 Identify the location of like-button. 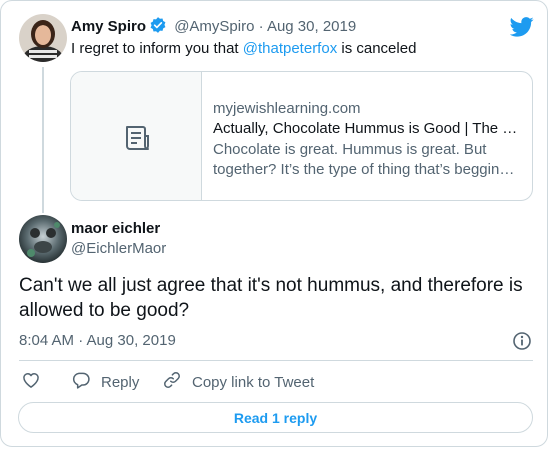
(36, 382).